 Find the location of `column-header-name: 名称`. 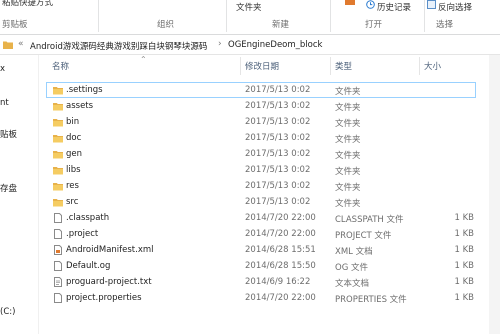

column-header-name: 名称 is located at coordinates (60, 66).